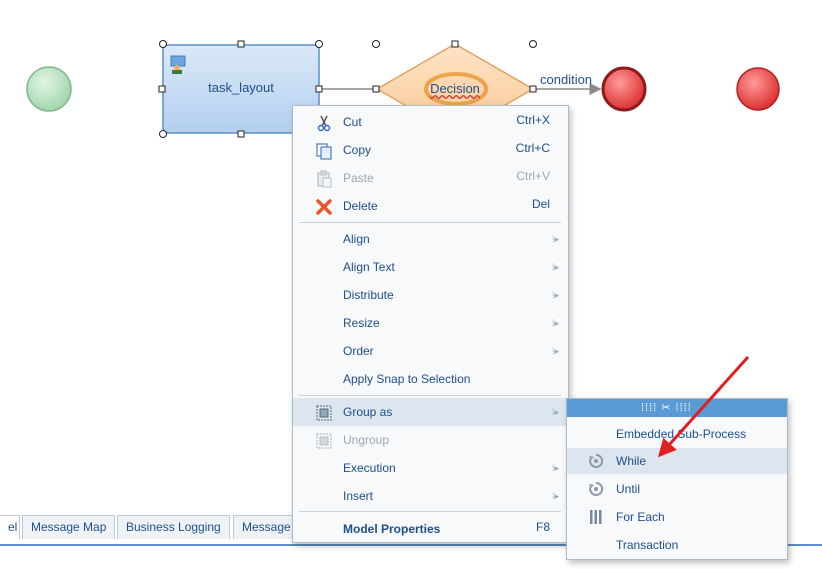 The height and width of the screenshot is (569, 822). What do you see at coordinates (324, 207) in the screenshot?
I see `delete-x-icon` at bounding box center [324, 207].